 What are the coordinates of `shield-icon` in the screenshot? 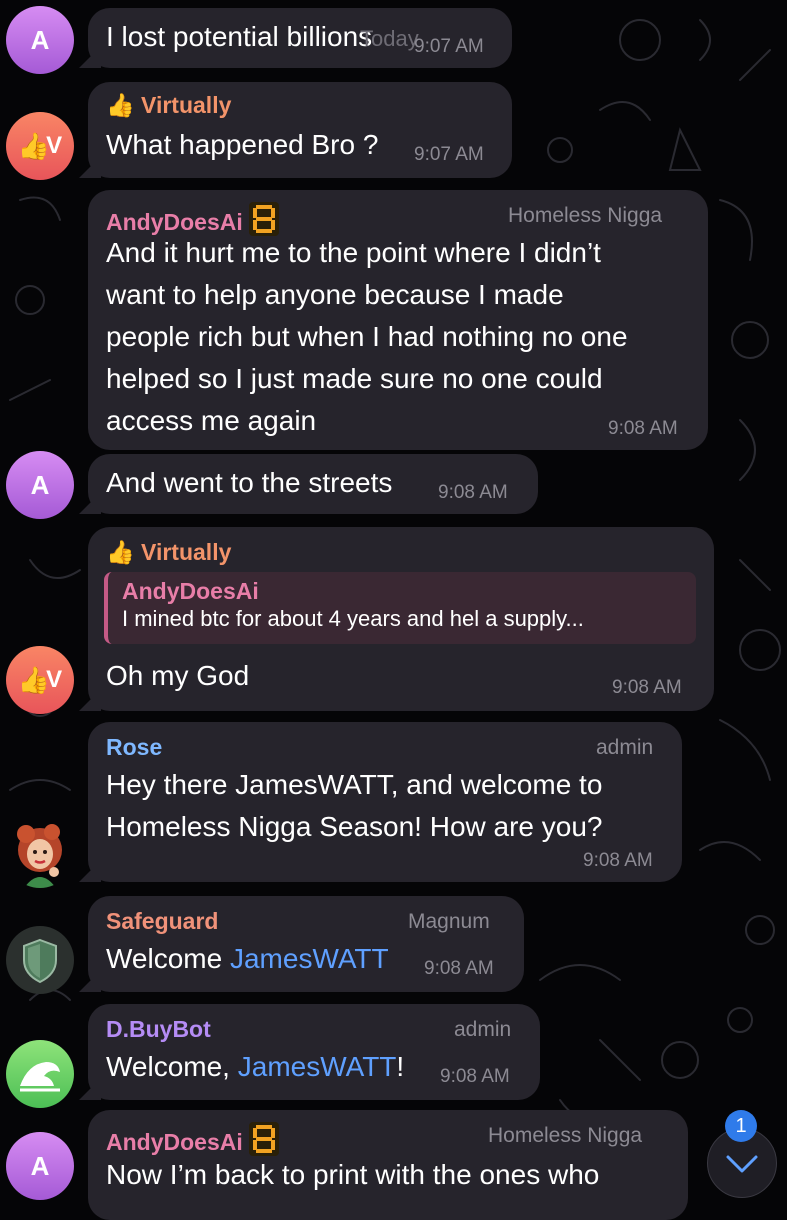 It's located at (40, 961).